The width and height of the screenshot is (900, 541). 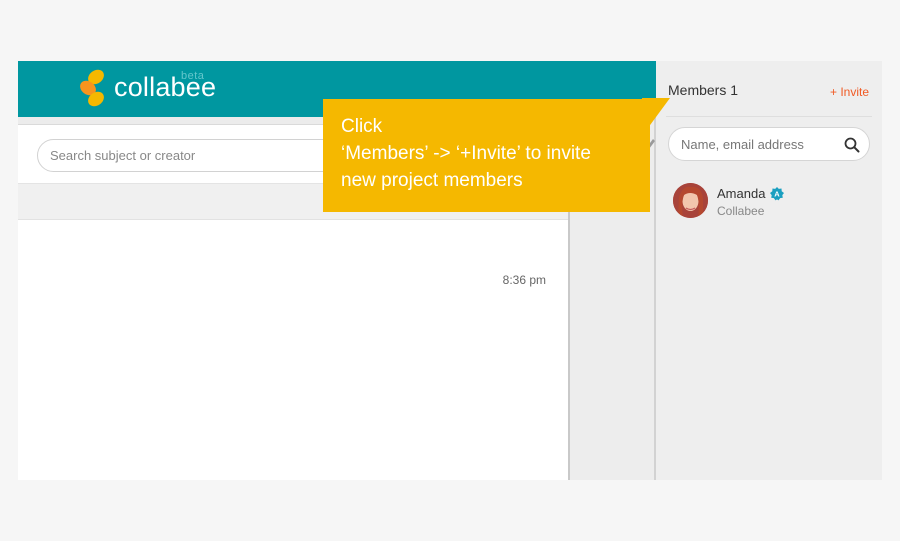 I want to click on subject-search-box, so click(x=192, y=155).